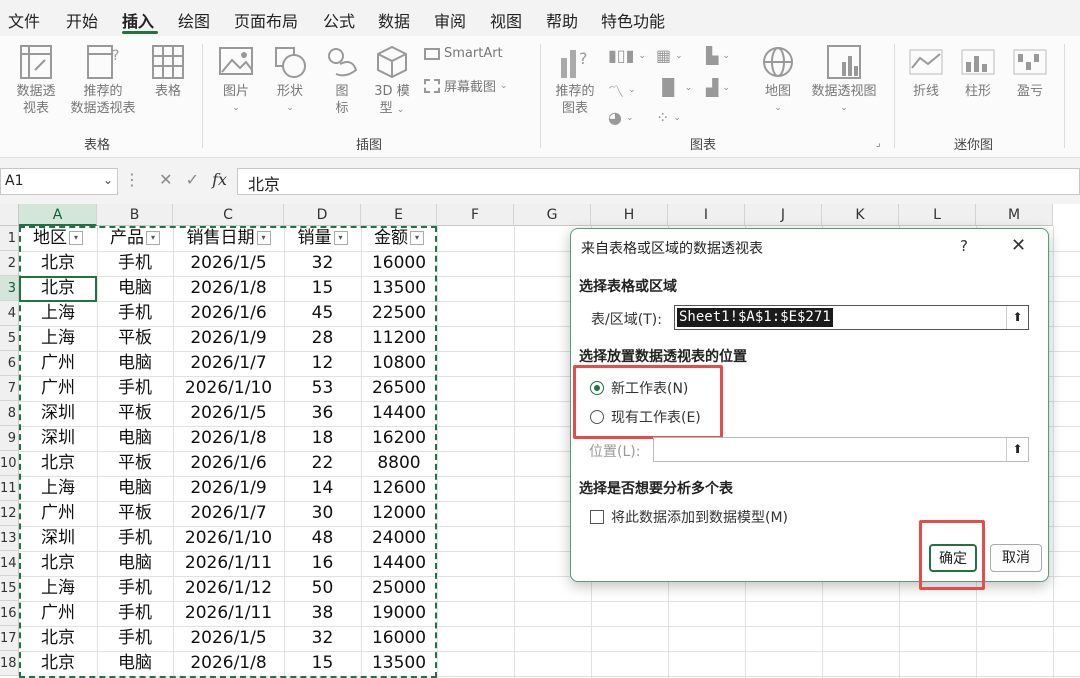 The height and width of the screenshot is (678, 1080). What do you see at coordinates (851, 317) in the screenshot?
I see `range-input: Sheet1!$A$1:$E$271 ⬆` at bounding box center [851, 317].